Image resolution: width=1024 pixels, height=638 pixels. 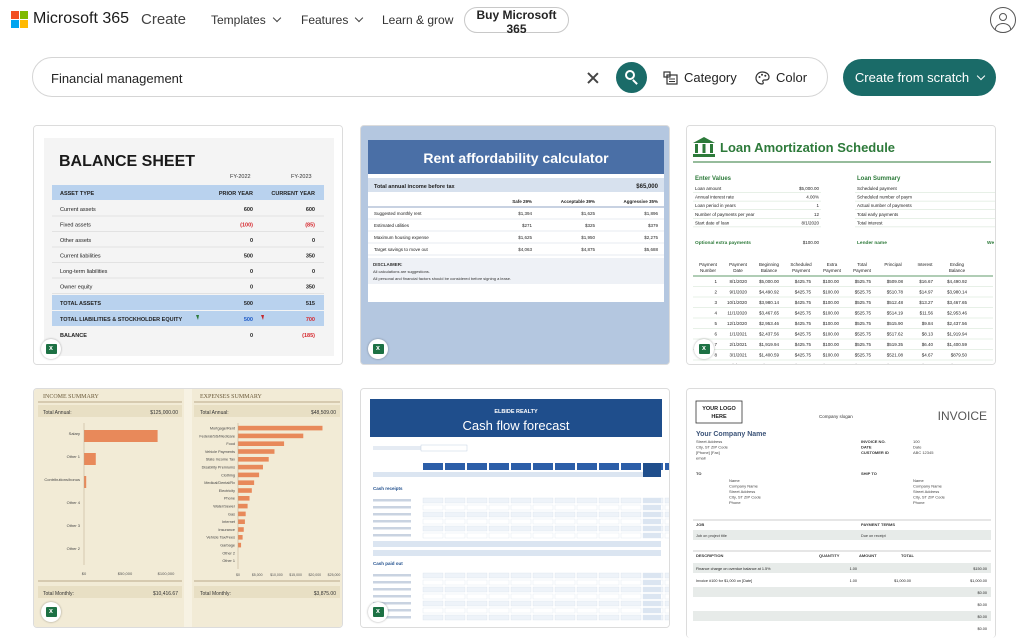 What do you see at coordinates (401, 249) in the screenshot?
I see `rent-row-label: Target savings to move out` at bounding box center [401, 249].